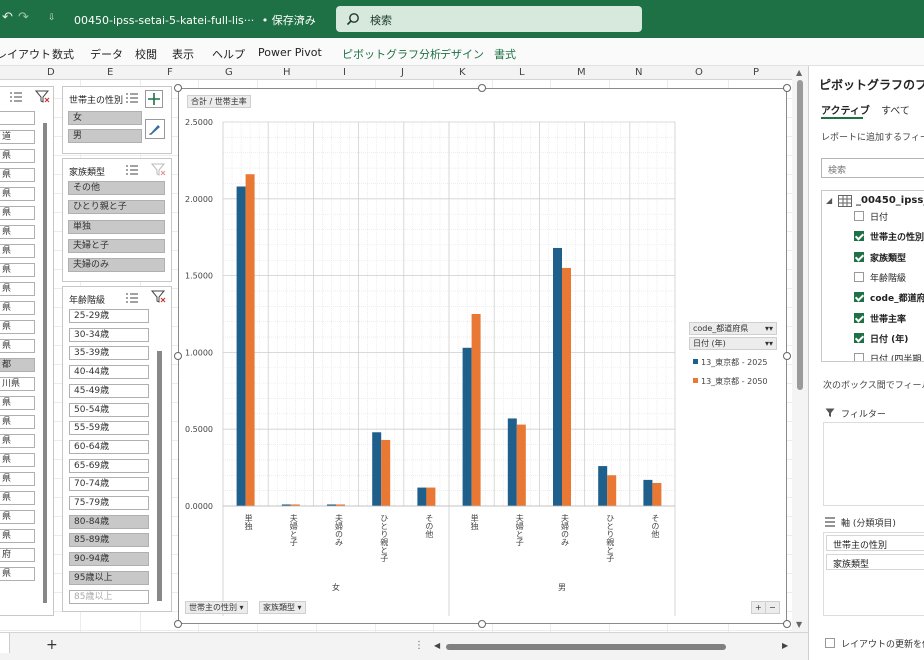 Image resolution: width=924 pixels, height=660 pixels. I want to click on slicer-item, so click(17, 118).